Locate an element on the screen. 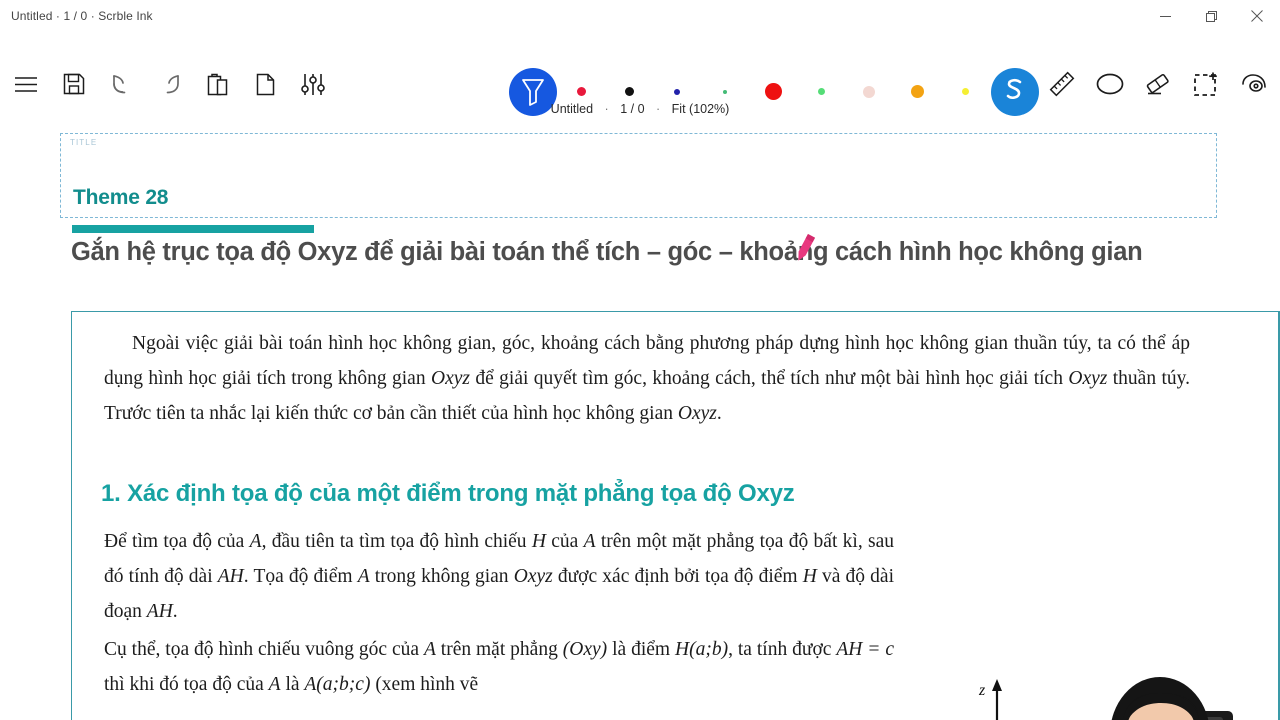 The image size is (1280, 720). p3-i1: A is located at coordinates (429, 649).